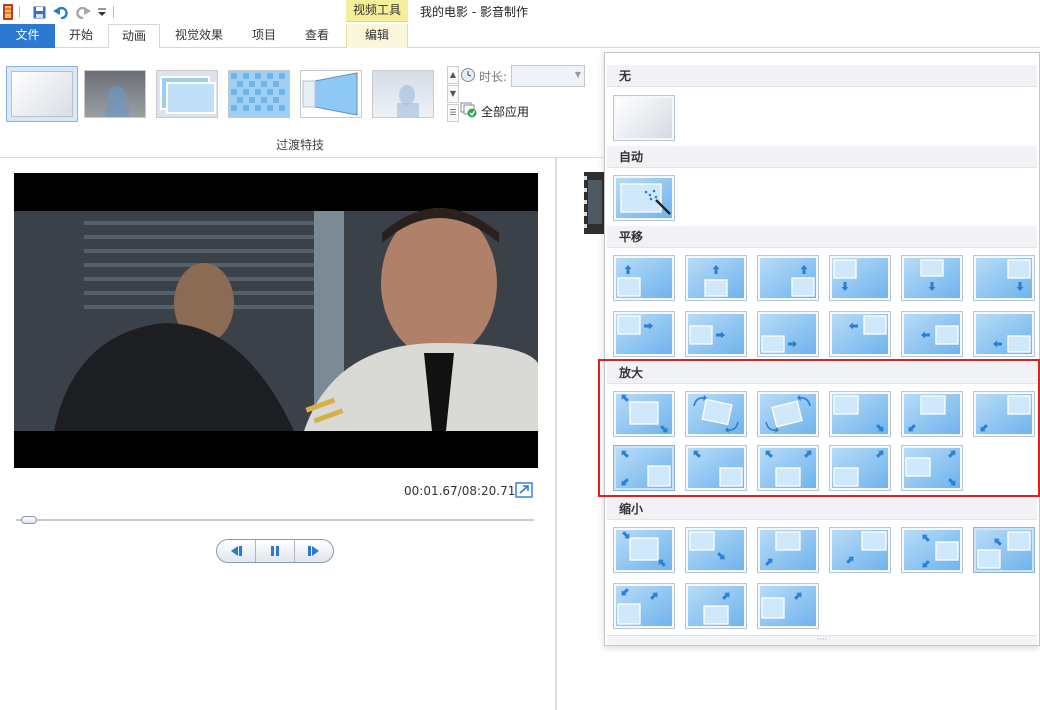  Describe the element at coordinates (453, 94) in the screenshot. I see `gallery-scroll-down: ▼` at that location.